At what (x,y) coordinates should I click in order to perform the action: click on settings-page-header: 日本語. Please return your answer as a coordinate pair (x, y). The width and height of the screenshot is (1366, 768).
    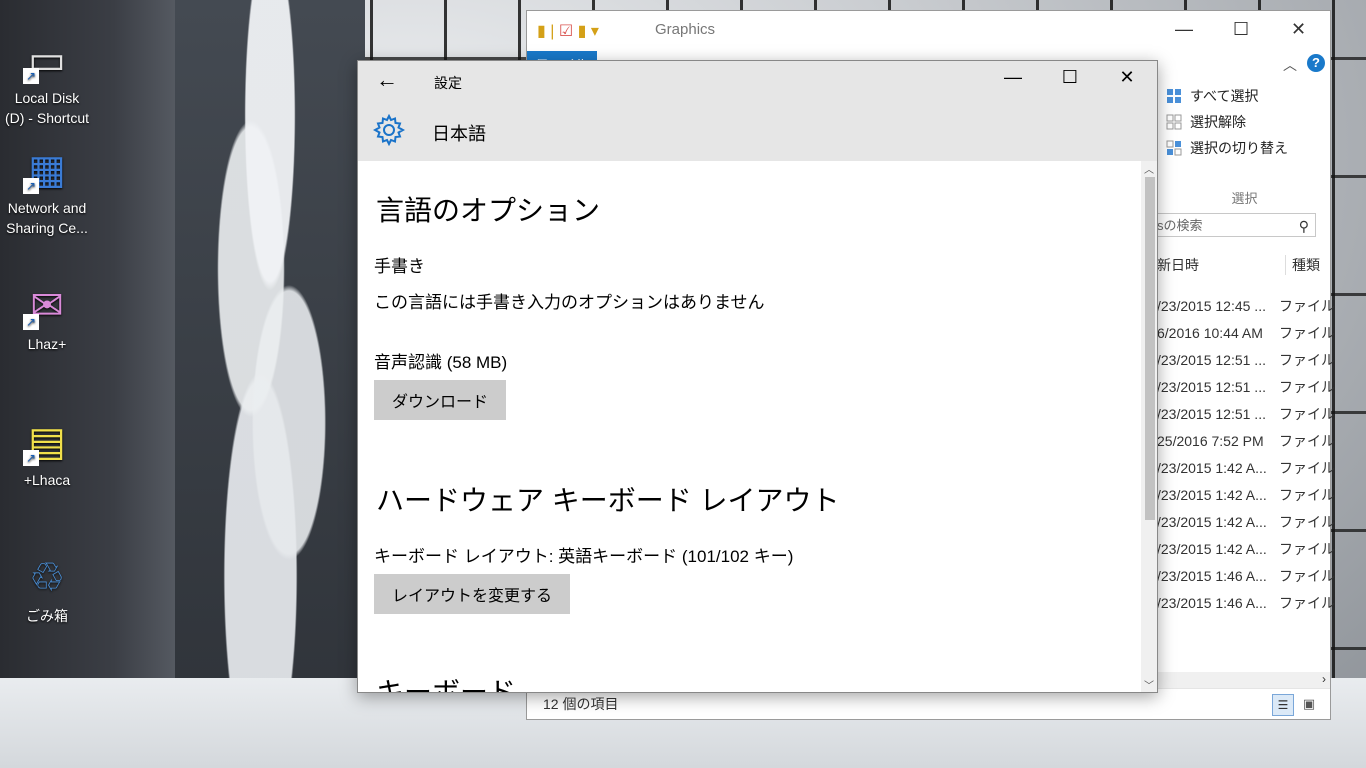
    Looking at the image, I should click on (757, 131).